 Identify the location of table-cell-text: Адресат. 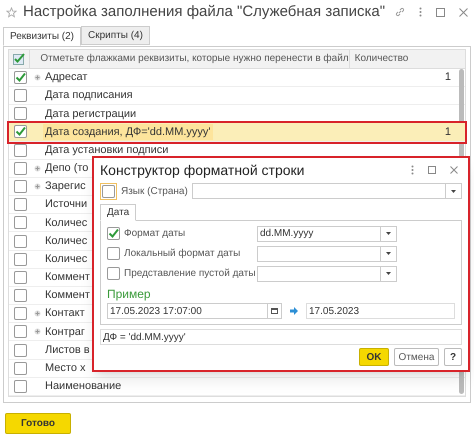
(66, 78).